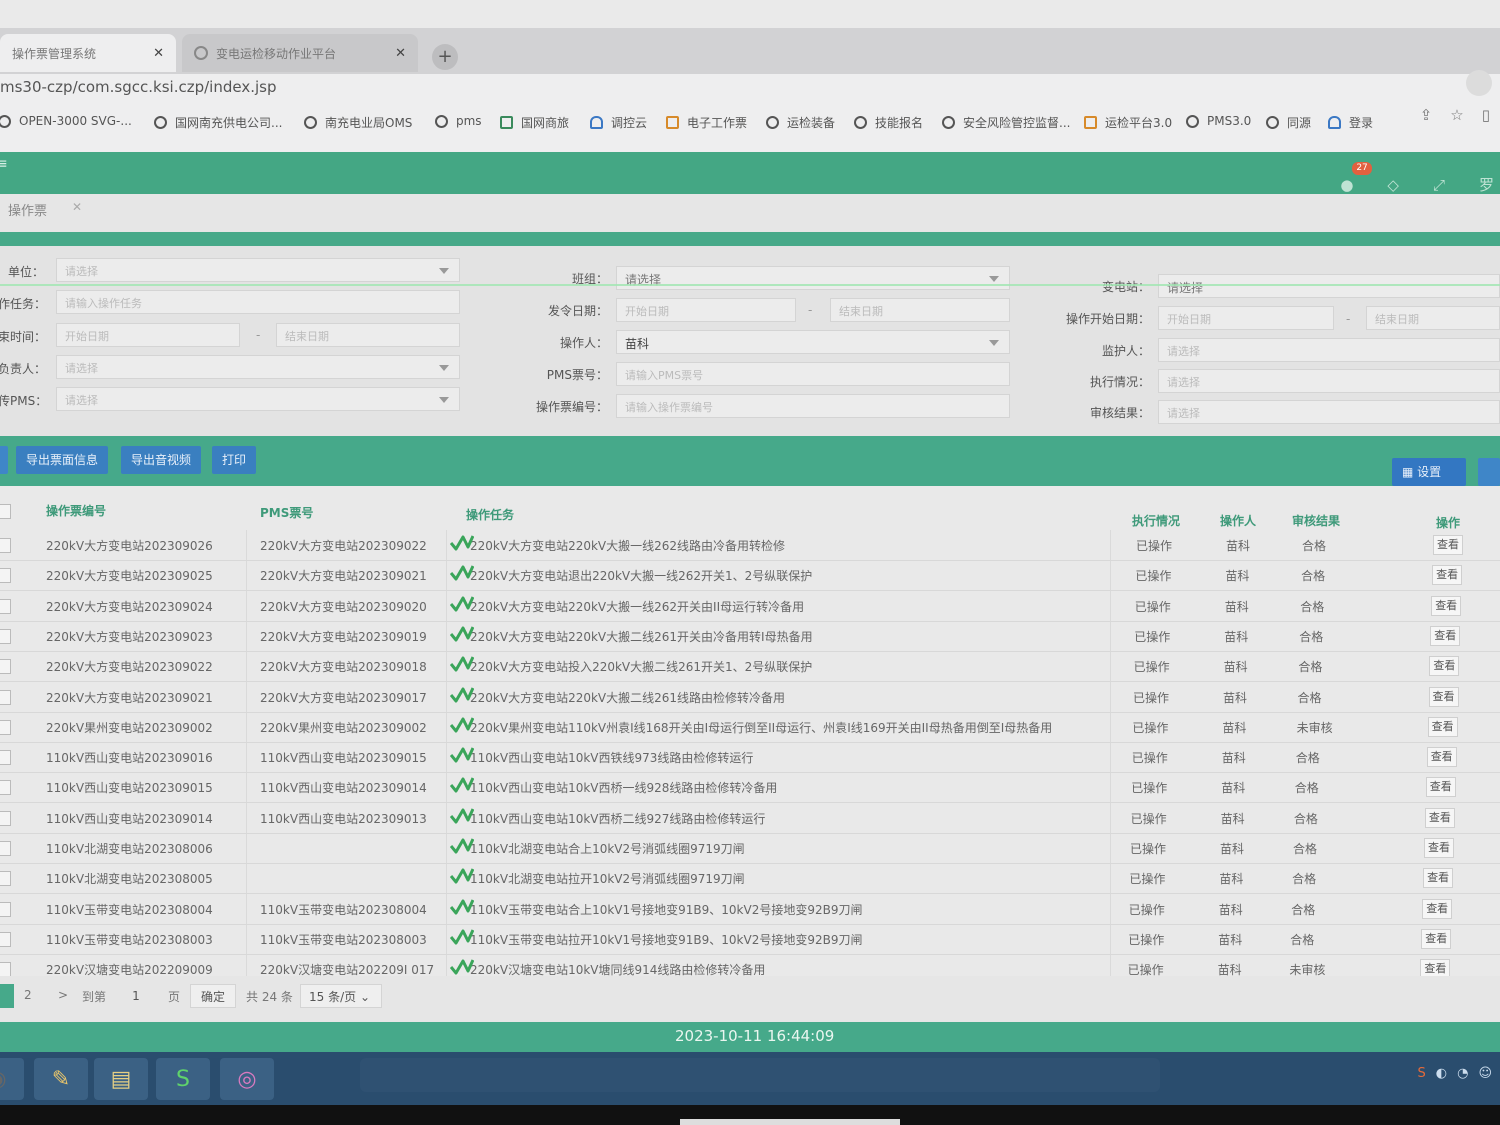 Image resolution: width=1500 pixels, height=1125 pixels. I want to click on bookmark-item: 运检平台3.0, so click(1128, 122).